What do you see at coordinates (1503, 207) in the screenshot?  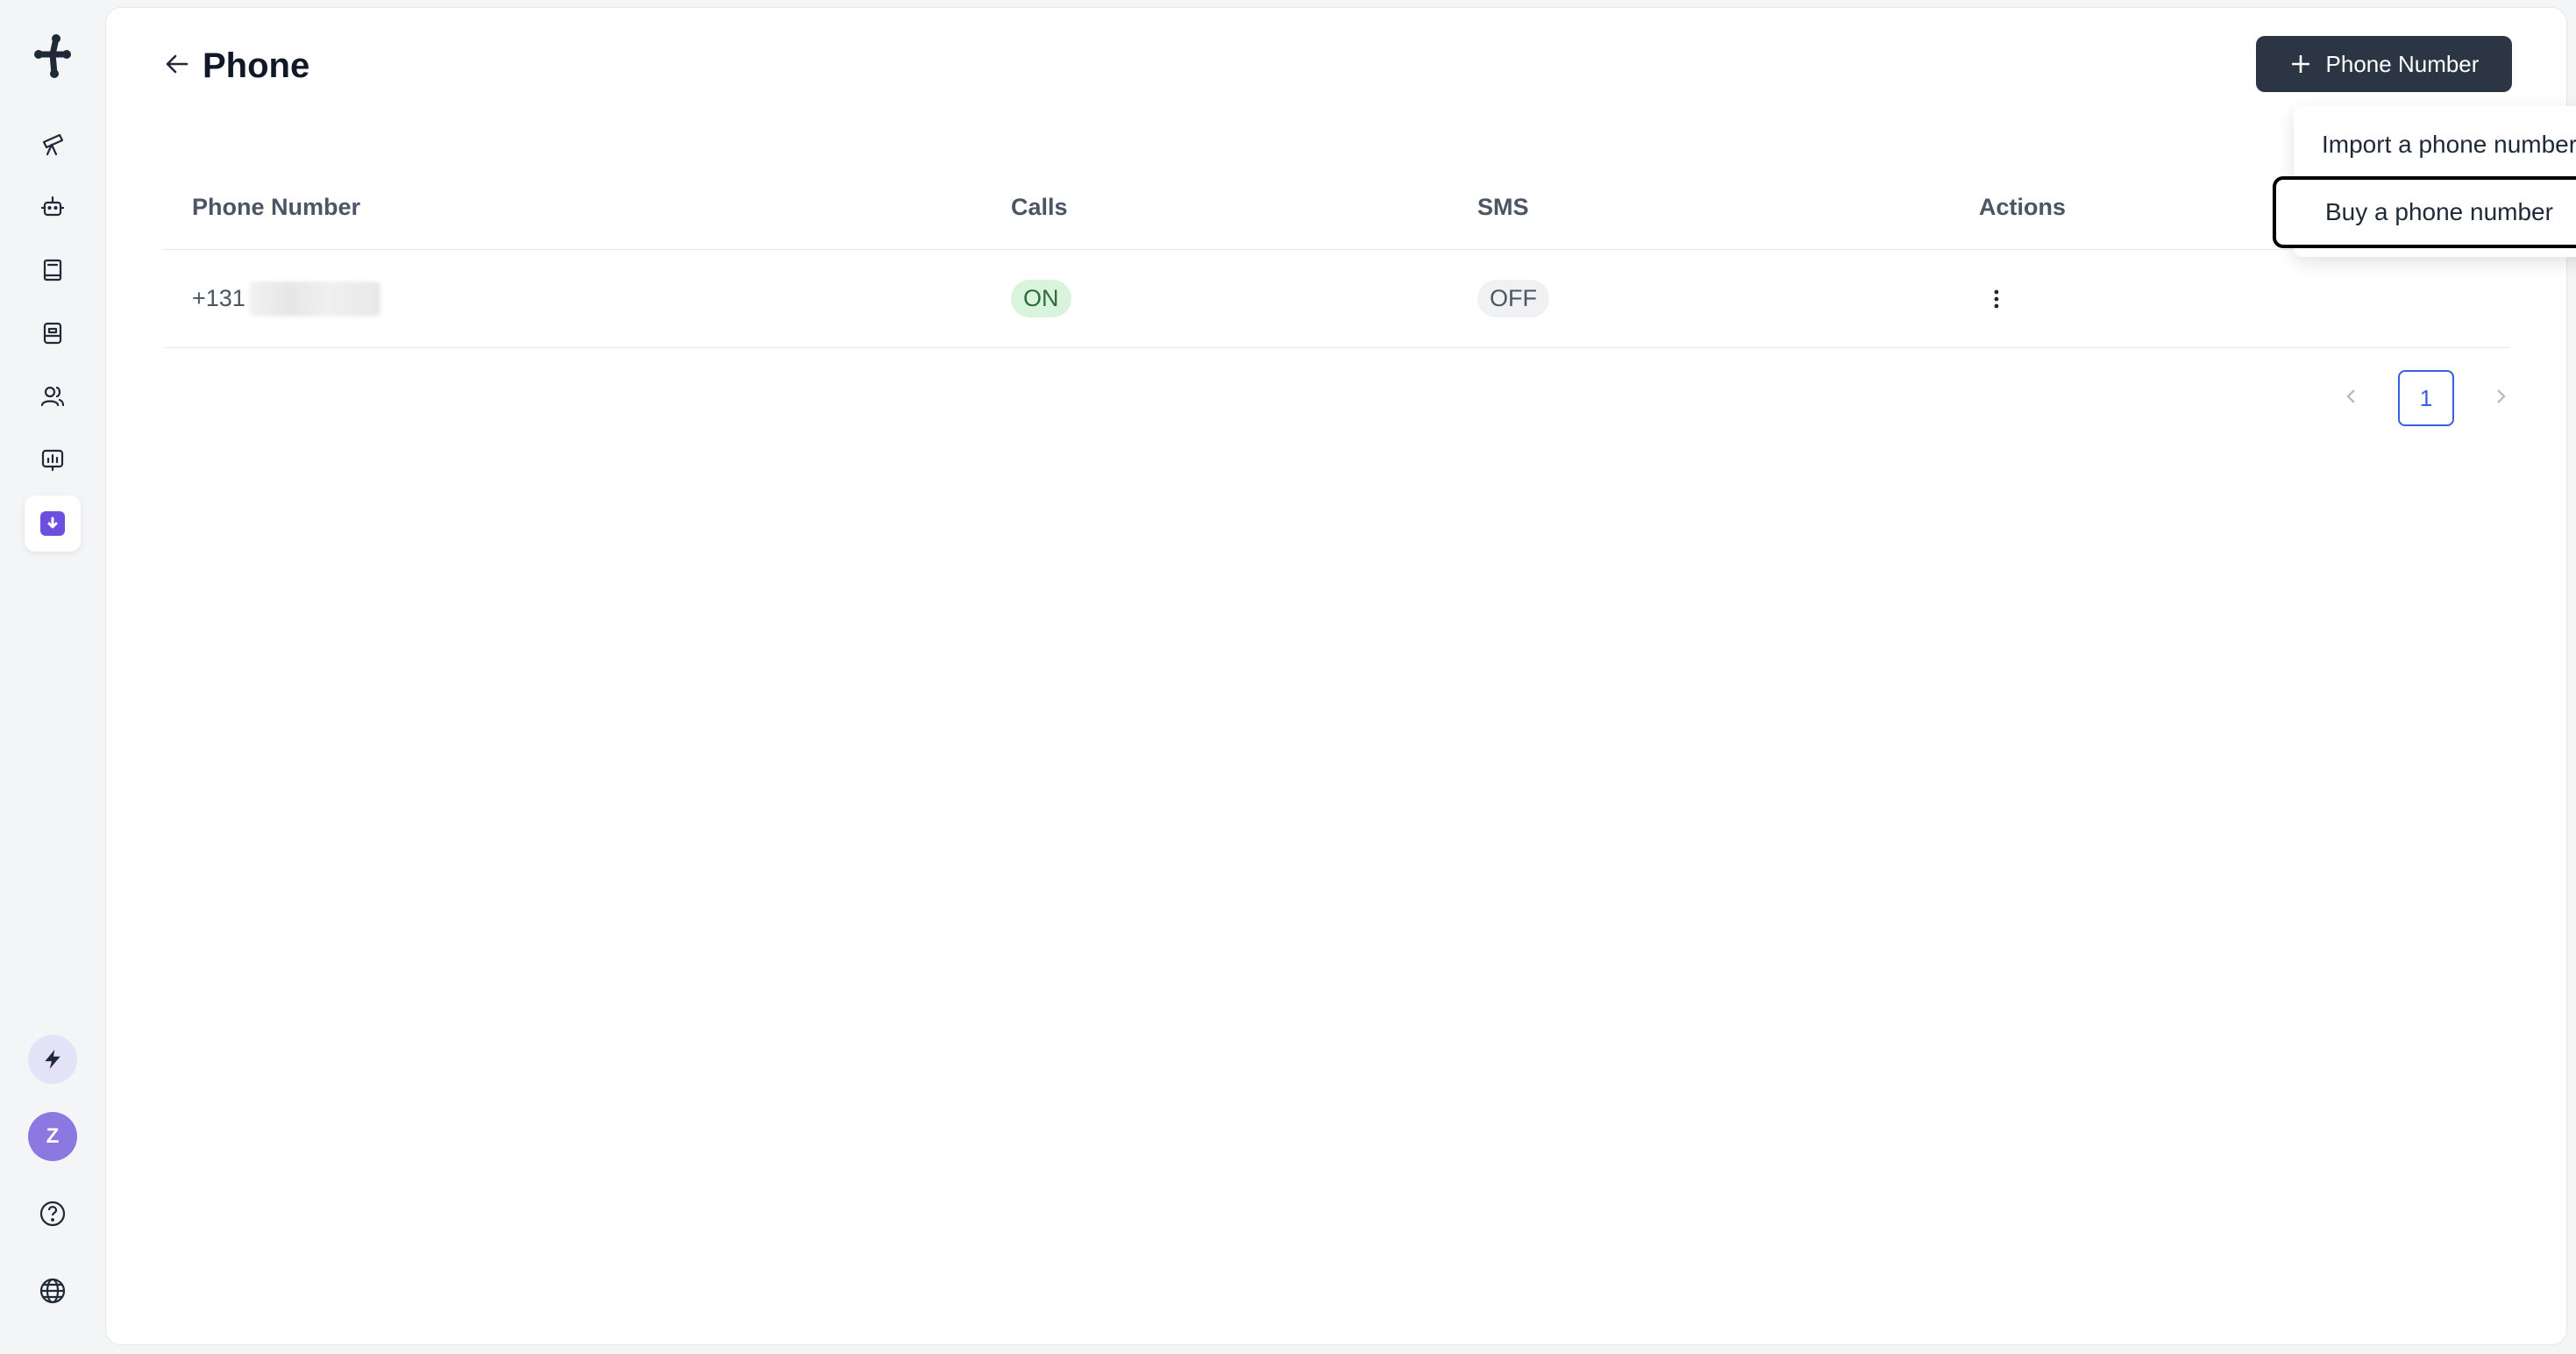 I see `column-header-sms: SMS` at bounding box center [1503, 207].